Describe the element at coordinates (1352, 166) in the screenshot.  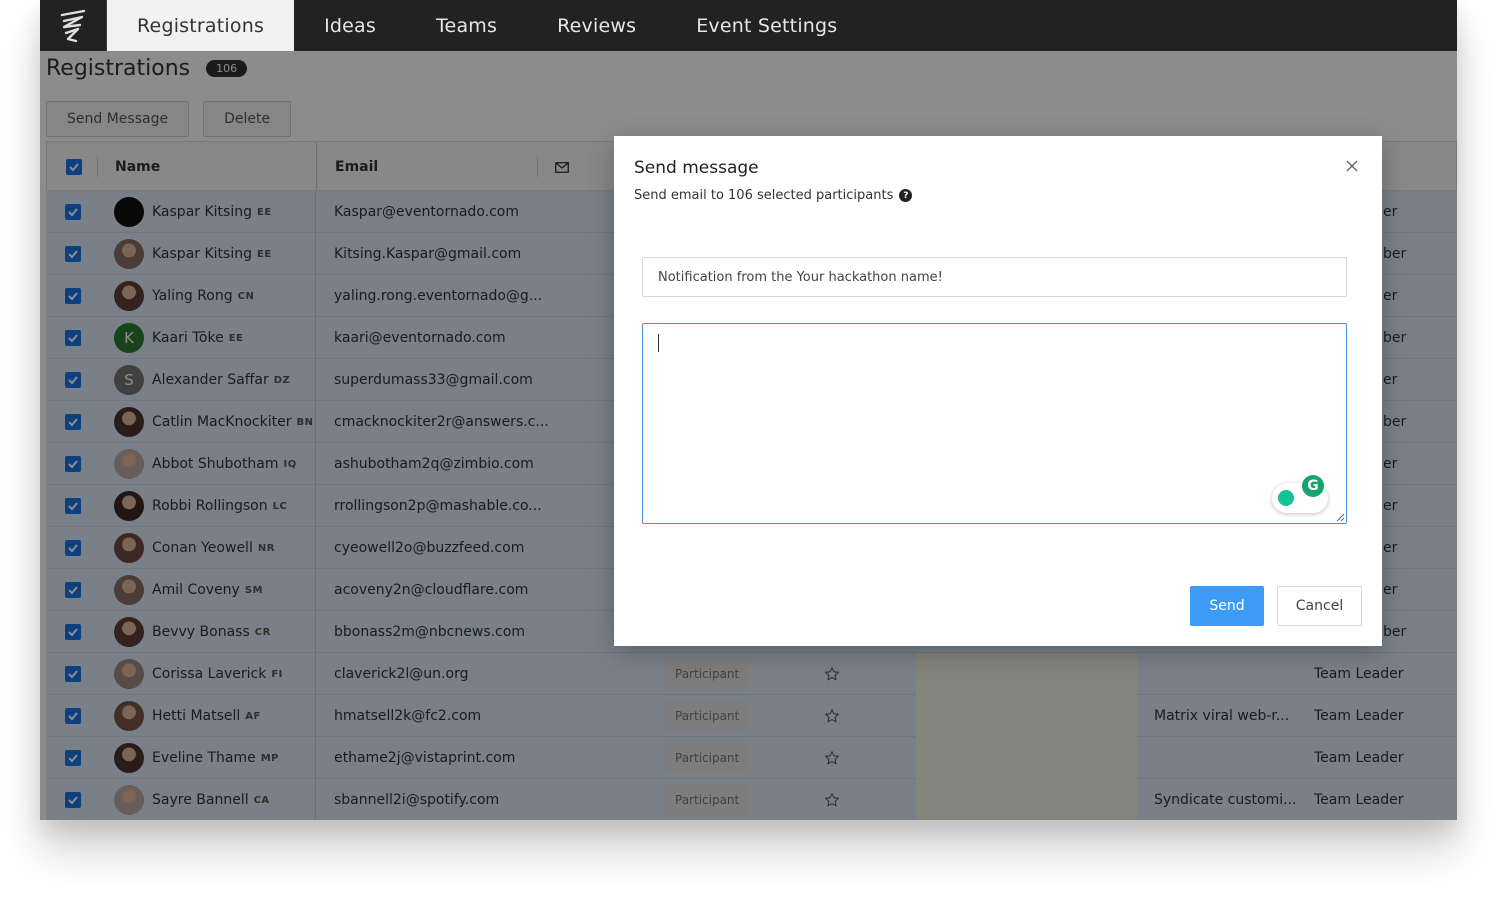
I see `close-icon` at that location.